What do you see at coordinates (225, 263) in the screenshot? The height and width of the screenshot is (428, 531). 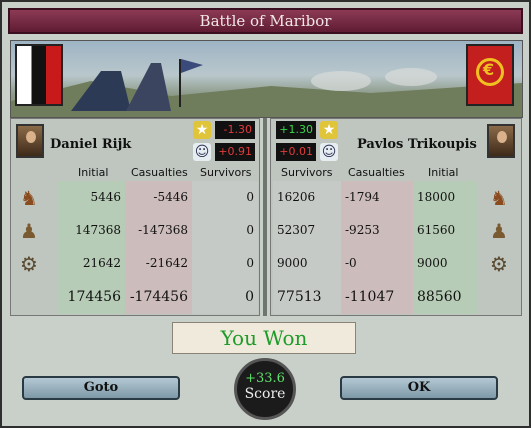 I see `left-art-survivors: 0` at bounding box center [225, 263].